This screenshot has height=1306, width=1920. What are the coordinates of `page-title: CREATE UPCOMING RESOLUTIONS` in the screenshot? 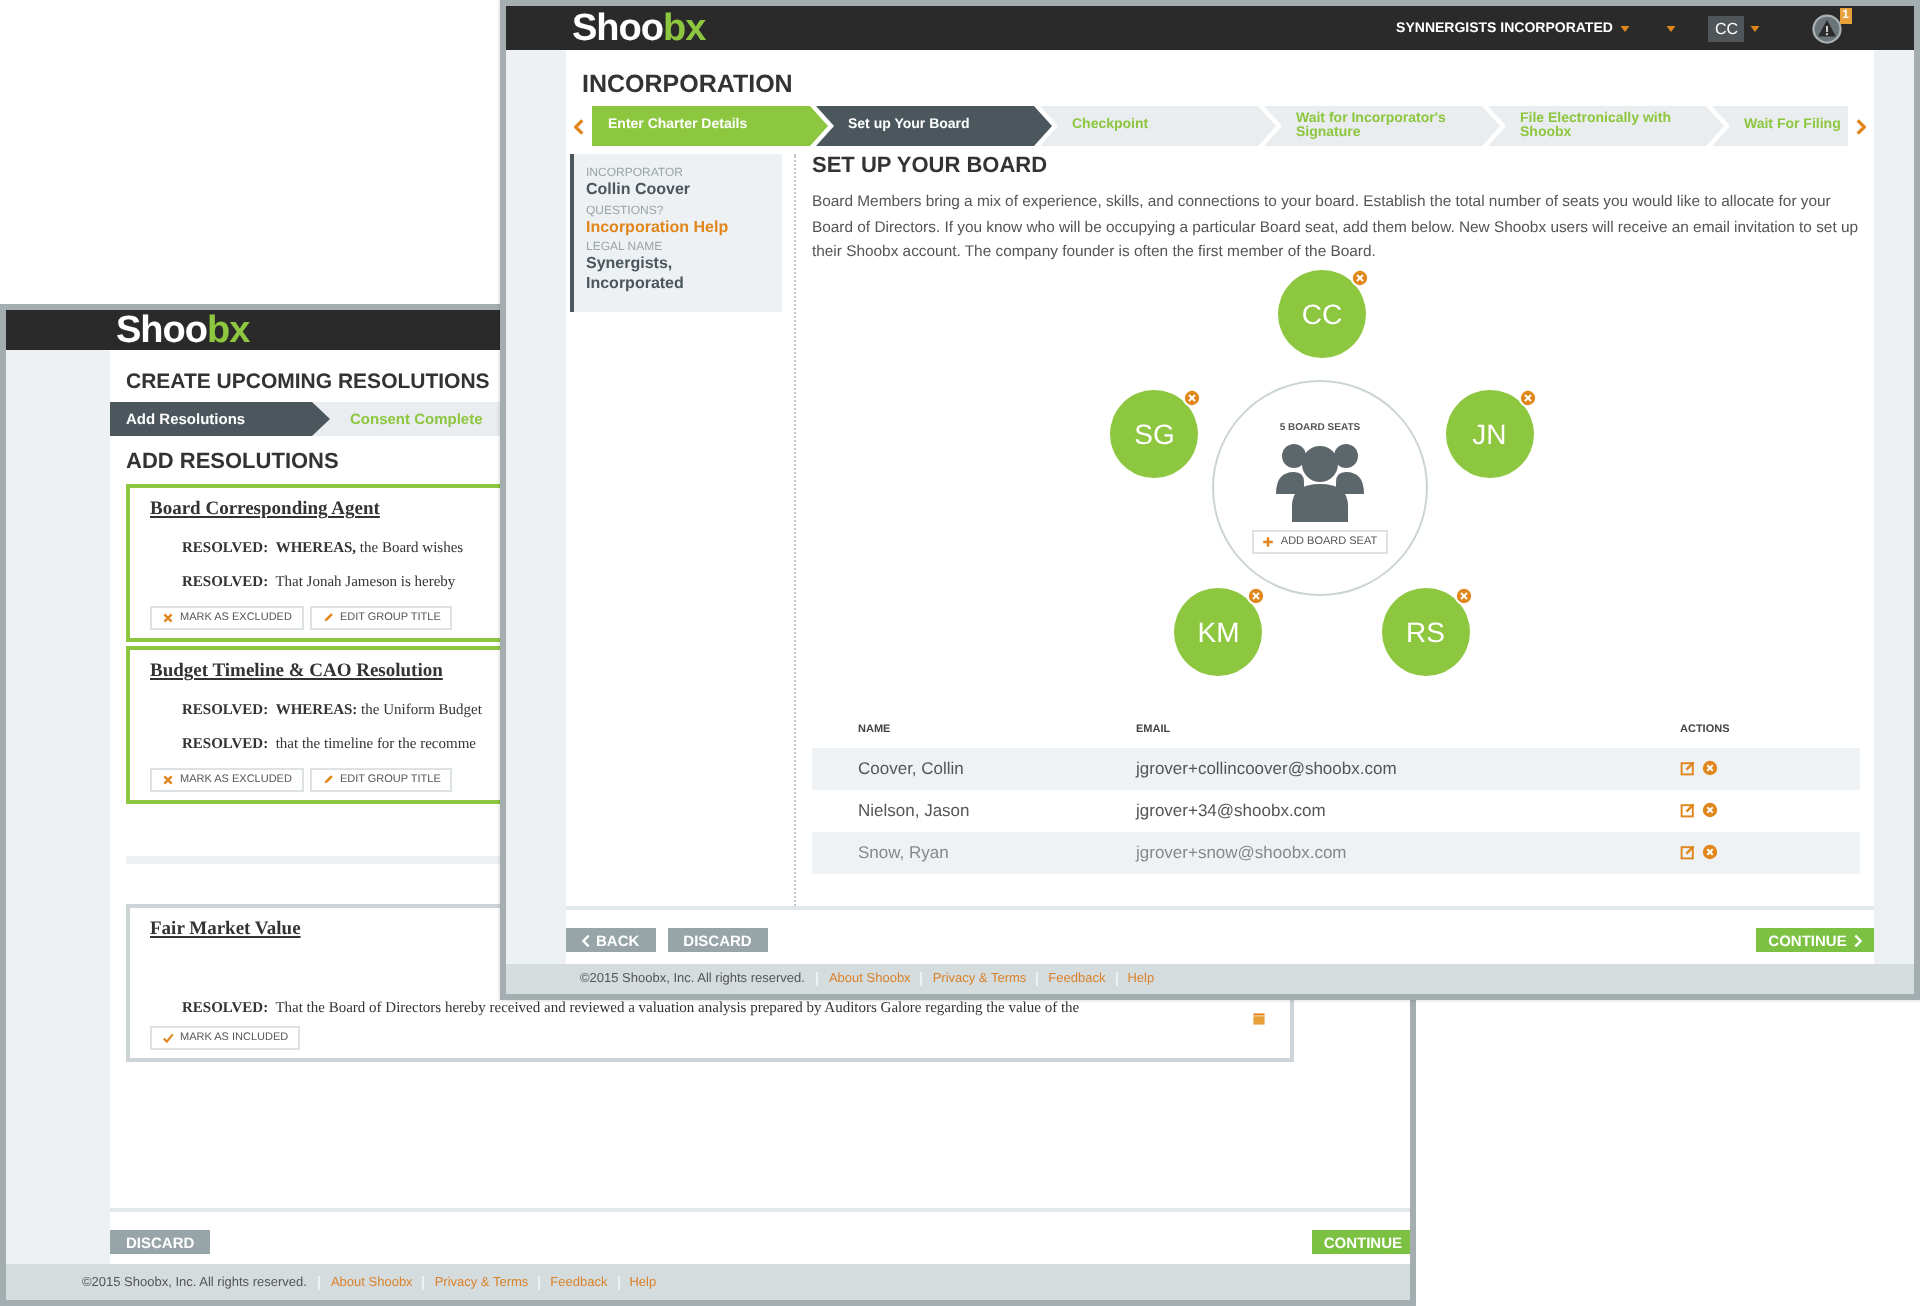 It's located at (309, 382).